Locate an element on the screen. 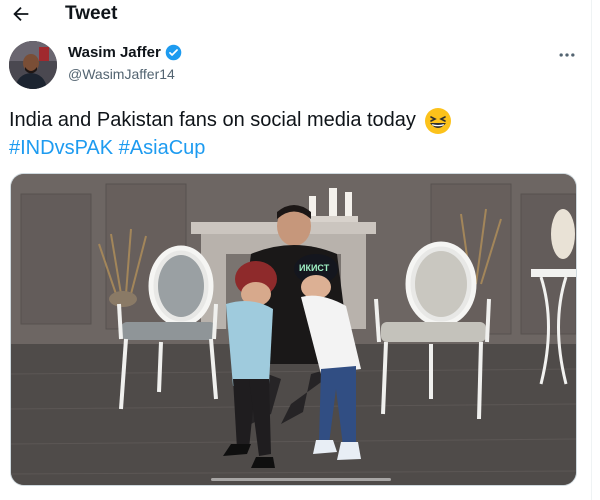 This screenshot has width=600, height=500. hashtag-link: #INDvsPAK is located at coordinates (61, 148).